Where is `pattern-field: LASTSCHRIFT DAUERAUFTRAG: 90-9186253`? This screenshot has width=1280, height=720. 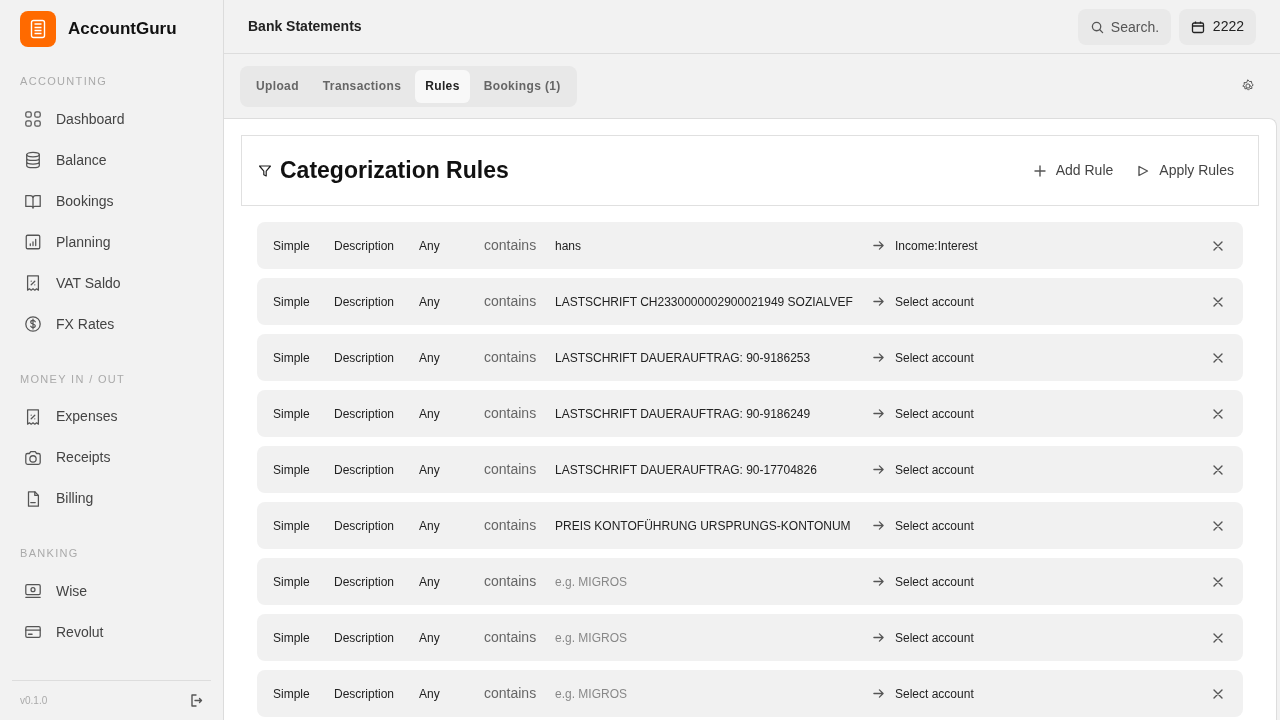
pattern-field: LASTSCHRIFT DAUERAUFTRAG: 90-9186253 is located at coordinates (708, 357).